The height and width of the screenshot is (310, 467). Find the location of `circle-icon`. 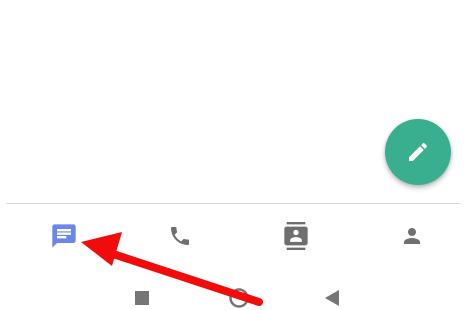

circle-icon is located at coordinates (239, 298).